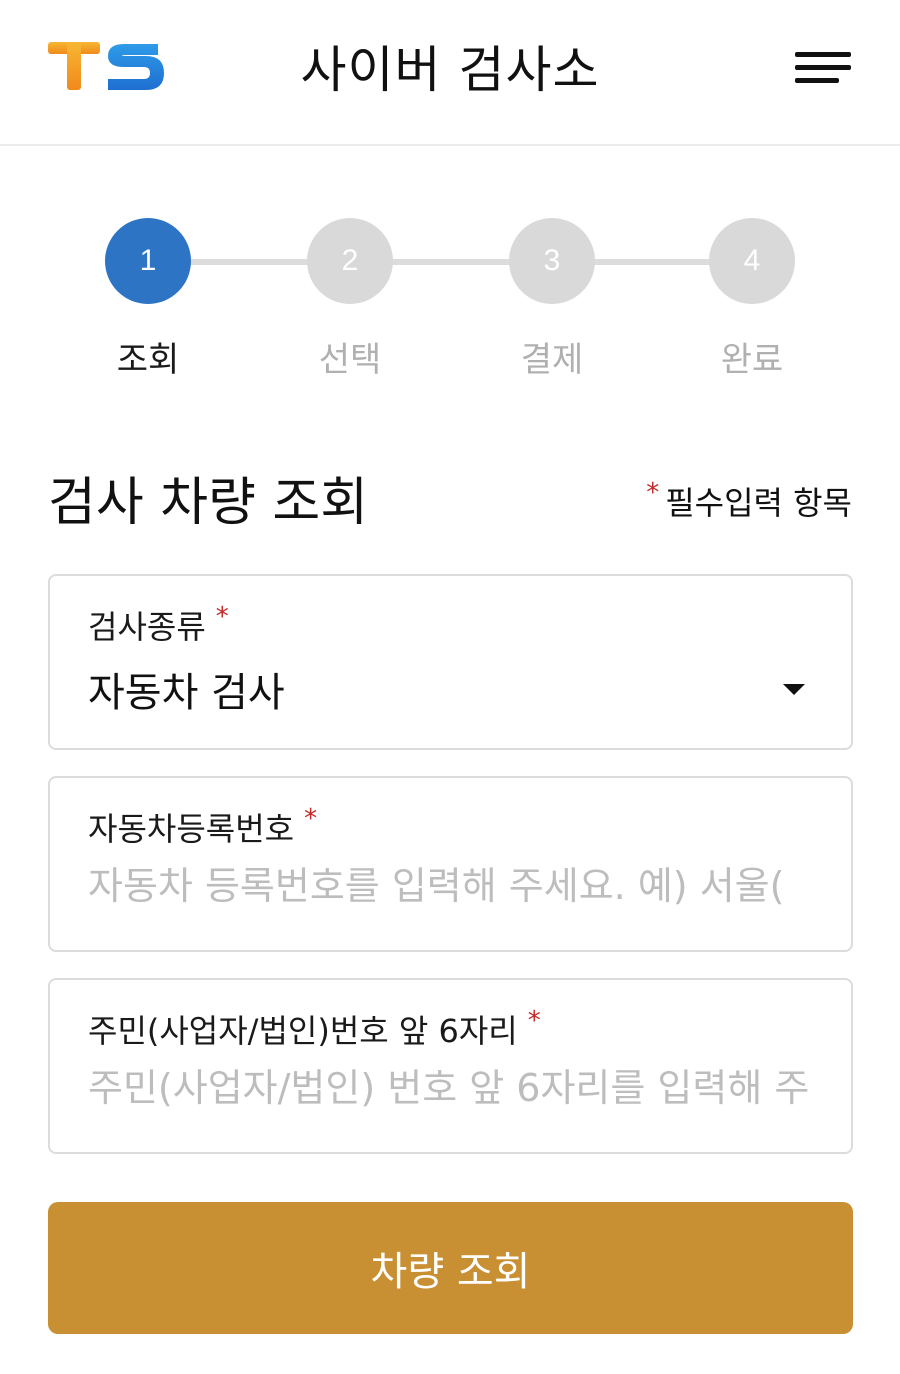  I want to click on resident-number-label: 주민(사업자/법인)번호 앞 6자리 *, so click(317, 1029).